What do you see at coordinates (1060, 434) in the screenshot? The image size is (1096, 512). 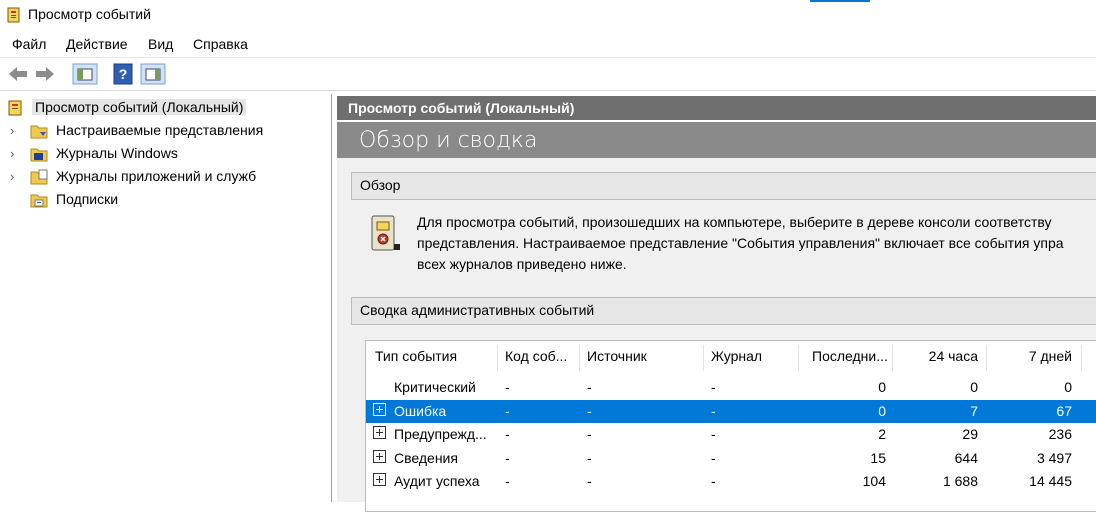 I see `cell-7d: 236` at bounding box center [1060, 434].